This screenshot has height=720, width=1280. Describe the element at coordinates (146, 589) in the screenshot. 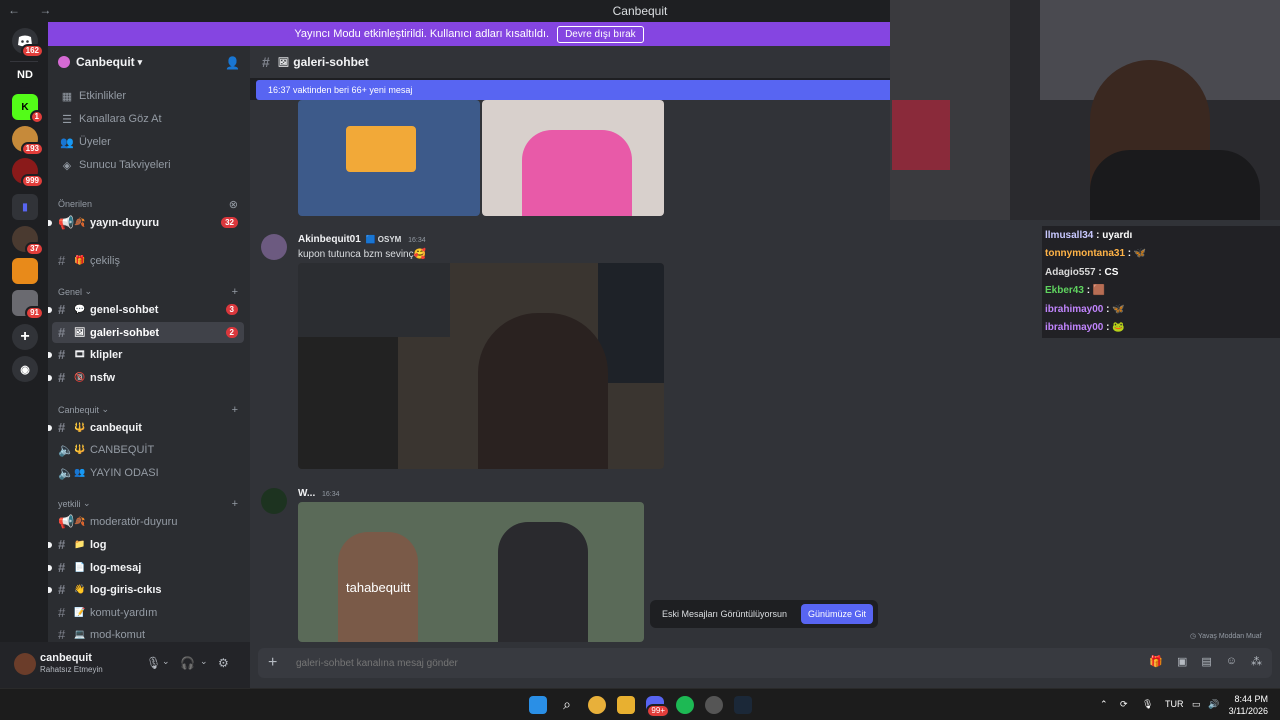

I see `channel-log-giris-cikis: # 👋 log-giris-cıkıs` at that location.